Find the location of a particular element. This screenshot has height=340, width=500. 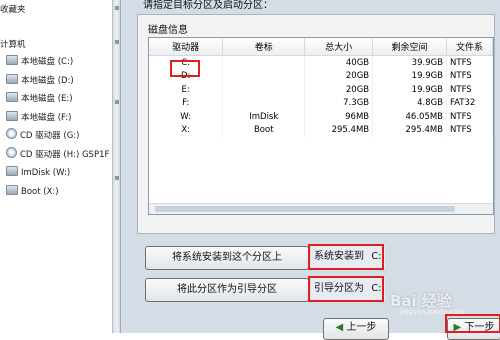

nav-drive-item: 本地磁盘 (C:) is located at coordinates (39, 62).